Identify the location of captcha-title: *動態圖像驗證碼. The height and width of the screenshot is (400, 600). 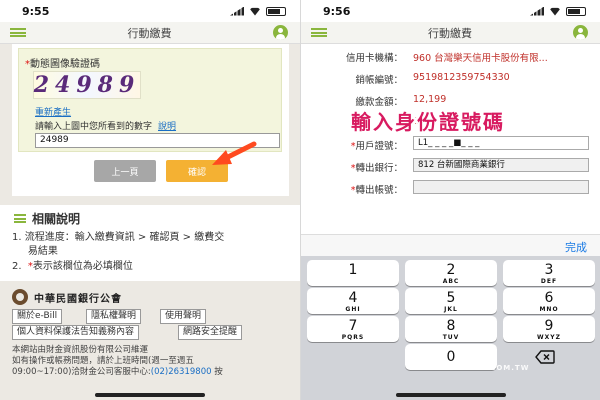
(62, 62).